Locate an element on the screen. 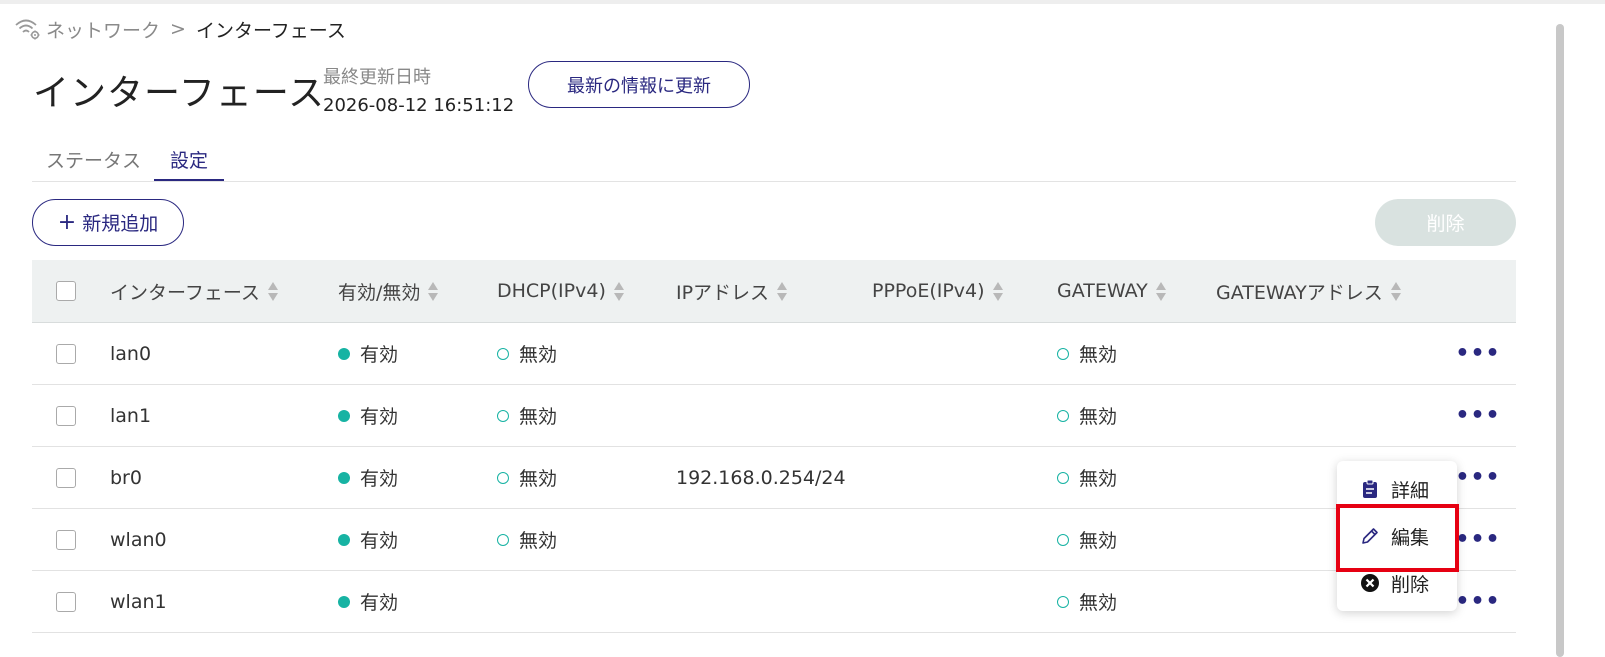 This screenshot has width=1605, height=657. bulk-delete-button: 削除 is located at coordinates (1445, 222).